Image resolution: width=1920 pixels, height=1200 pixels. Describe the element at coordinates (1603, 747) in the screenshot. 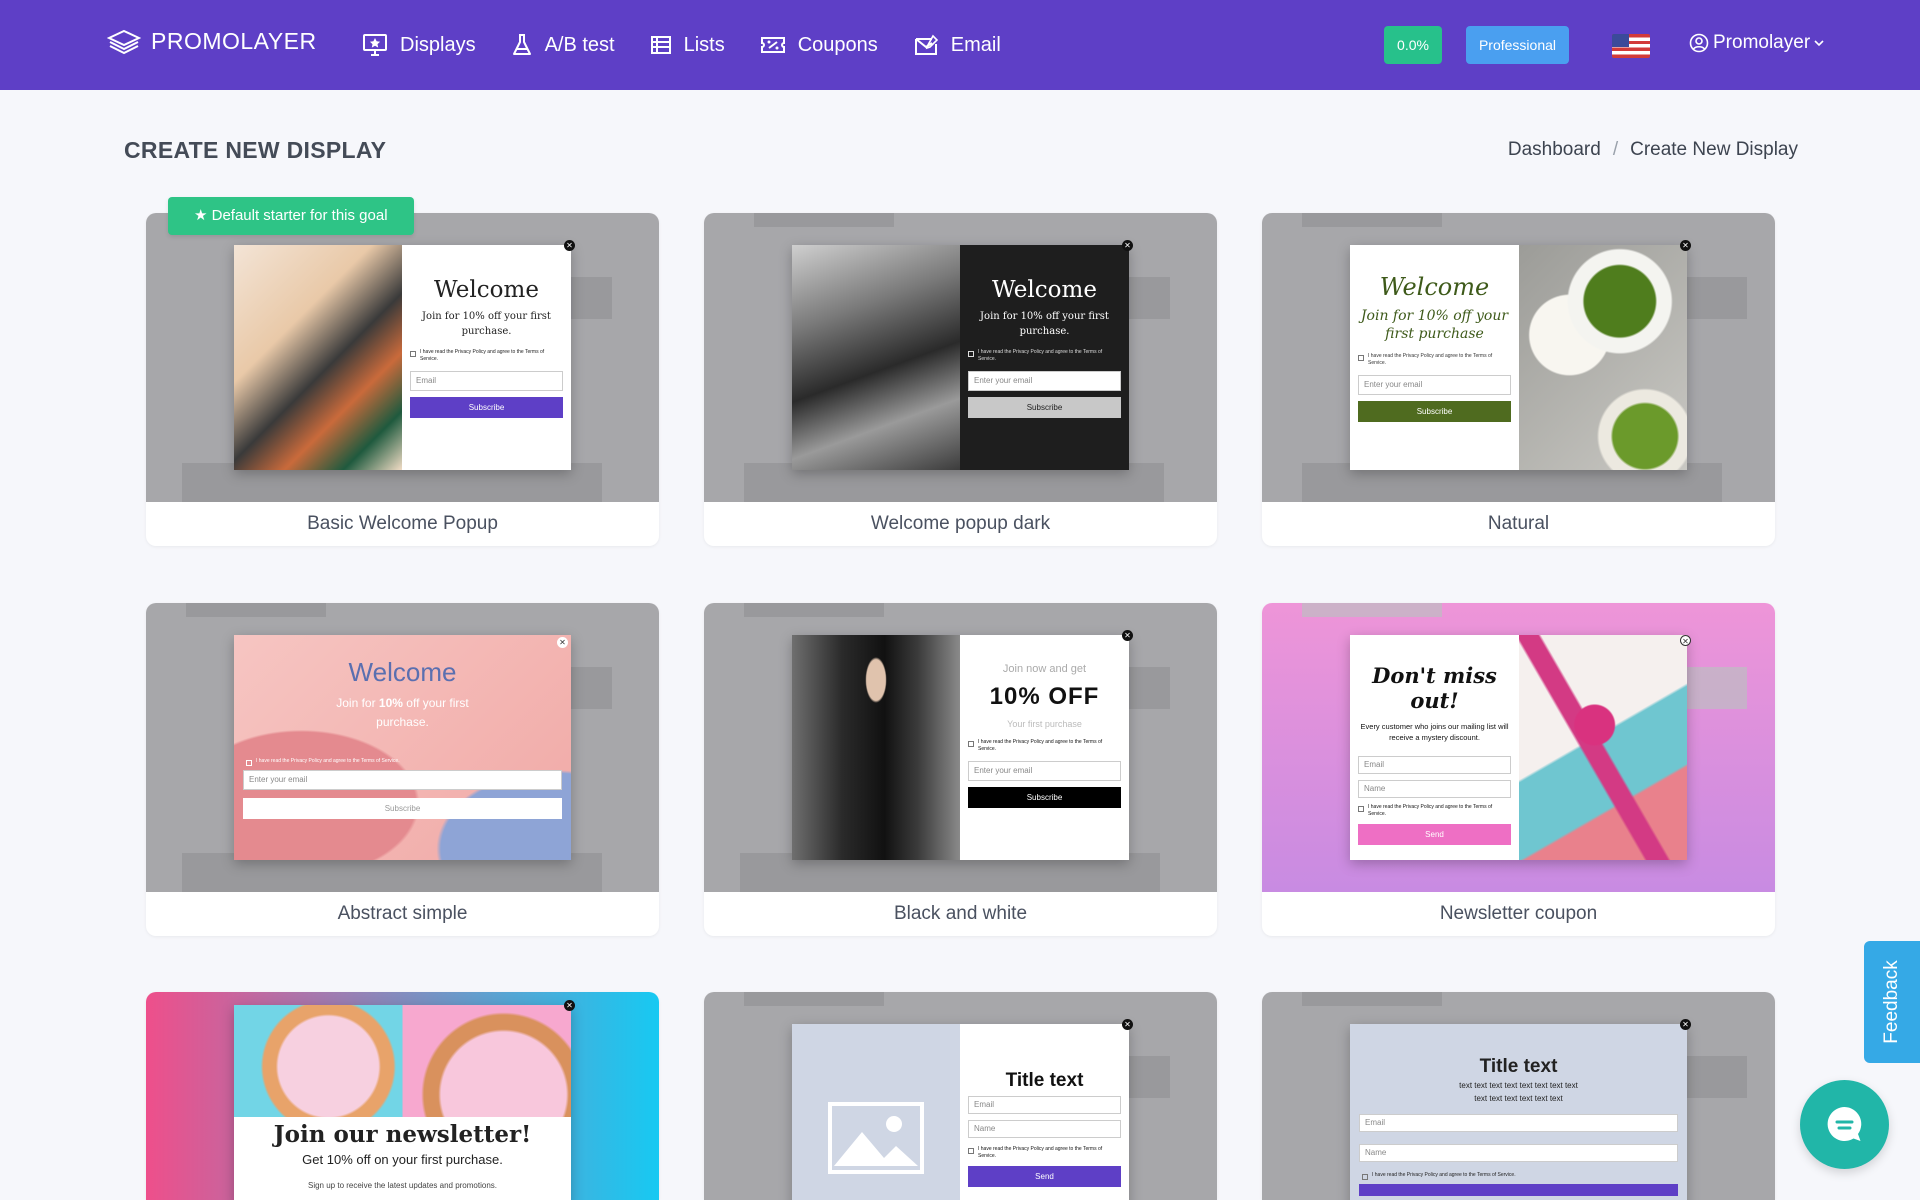

I see `gift-box-image` at that location.